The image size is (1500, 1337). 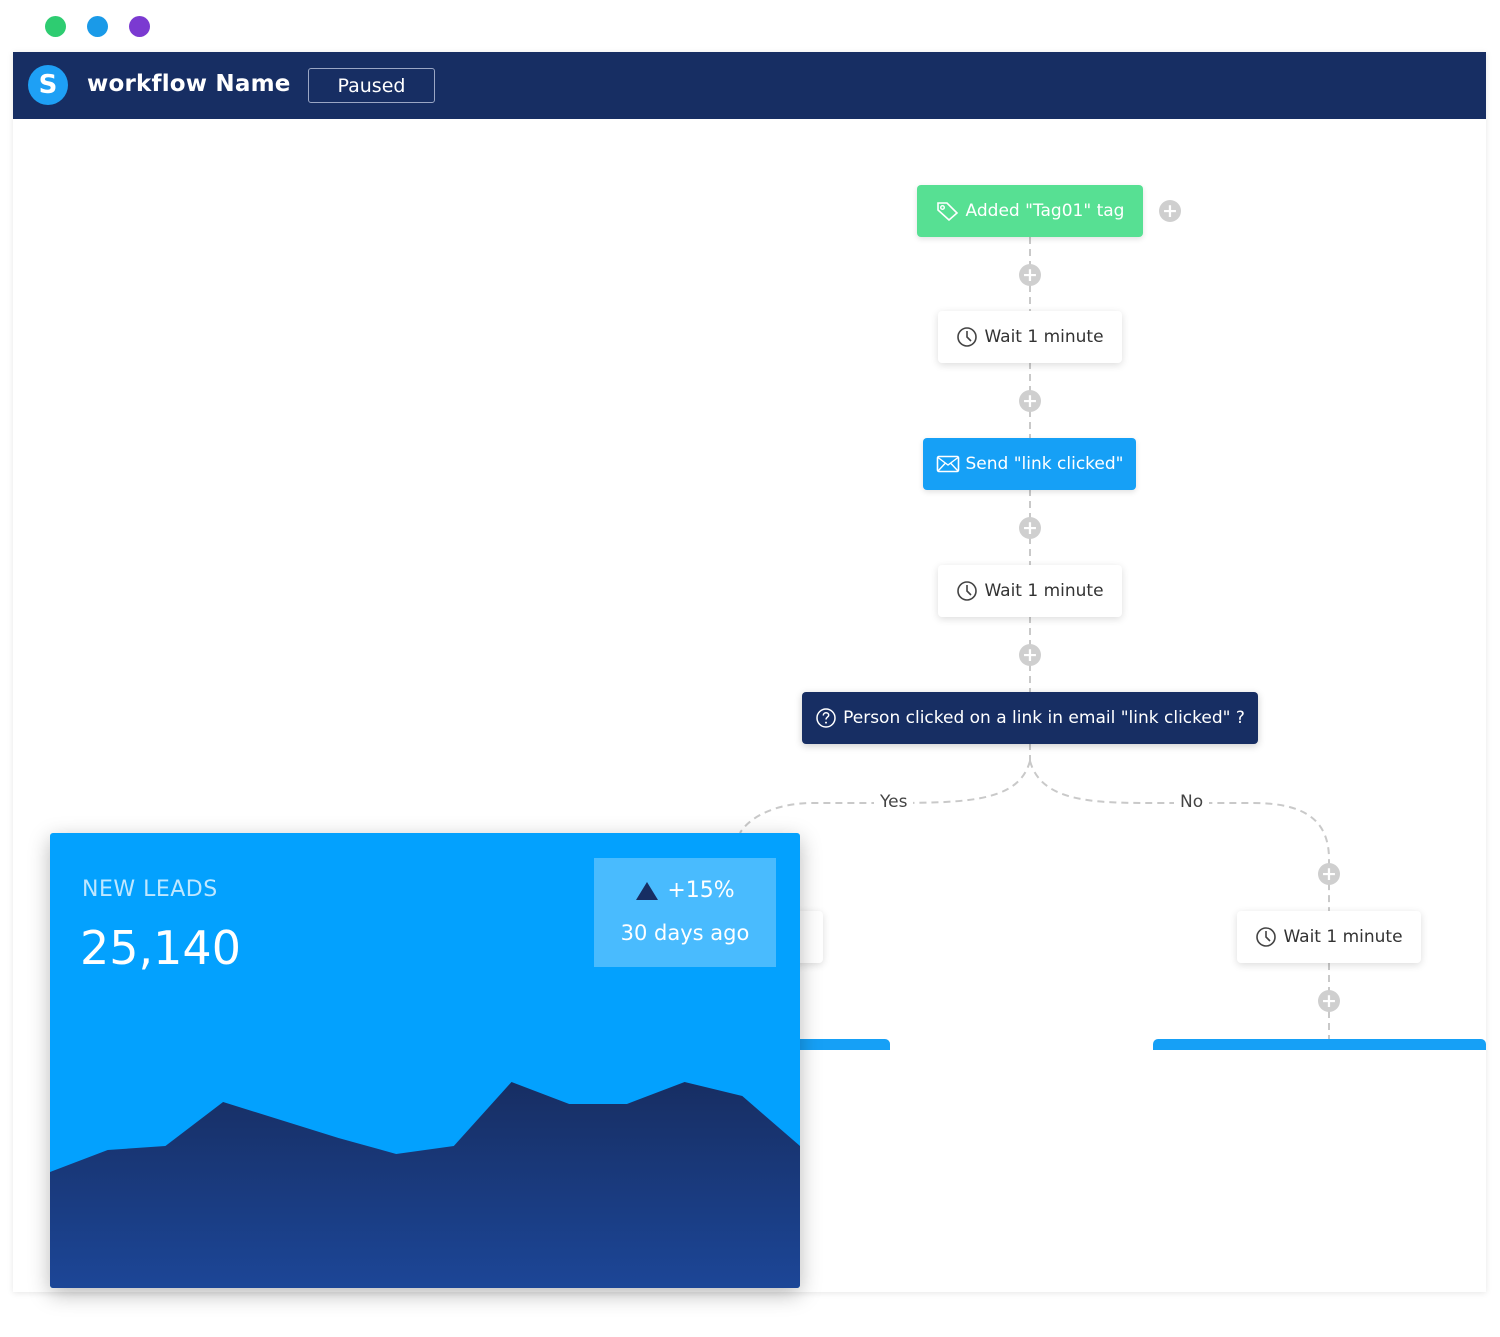 What do you see at coordinates (150, 889) in the screenshot?
I see `stats-label: NEW LEADS` at bounding box center [150, 889].